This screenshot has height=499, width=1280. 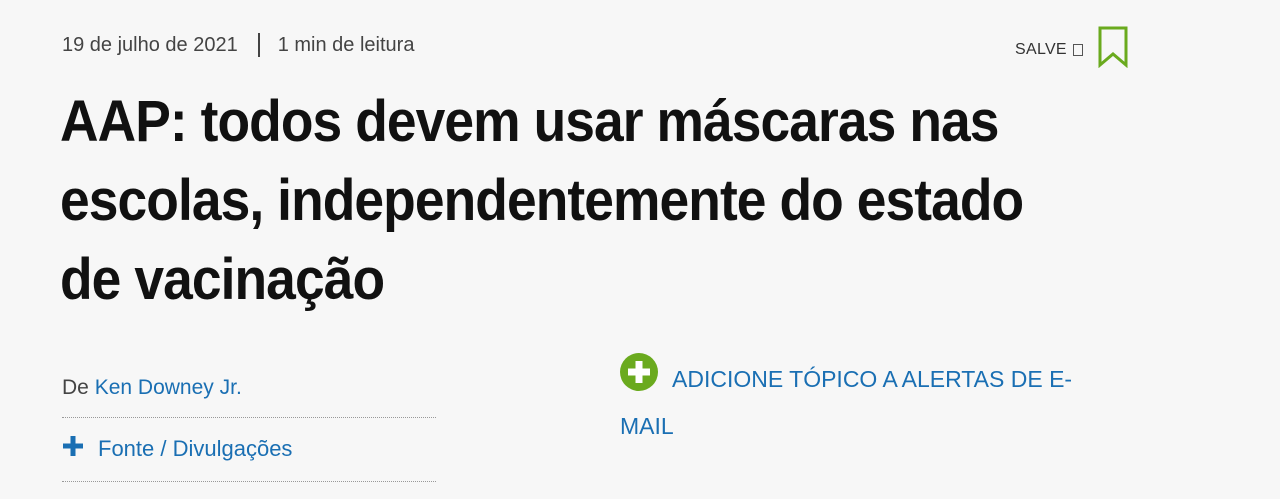 What do you see at coordinates (1041, 49) in the screenshot?
I see `save-label: SALVE` at bounding box center [1041, 49].